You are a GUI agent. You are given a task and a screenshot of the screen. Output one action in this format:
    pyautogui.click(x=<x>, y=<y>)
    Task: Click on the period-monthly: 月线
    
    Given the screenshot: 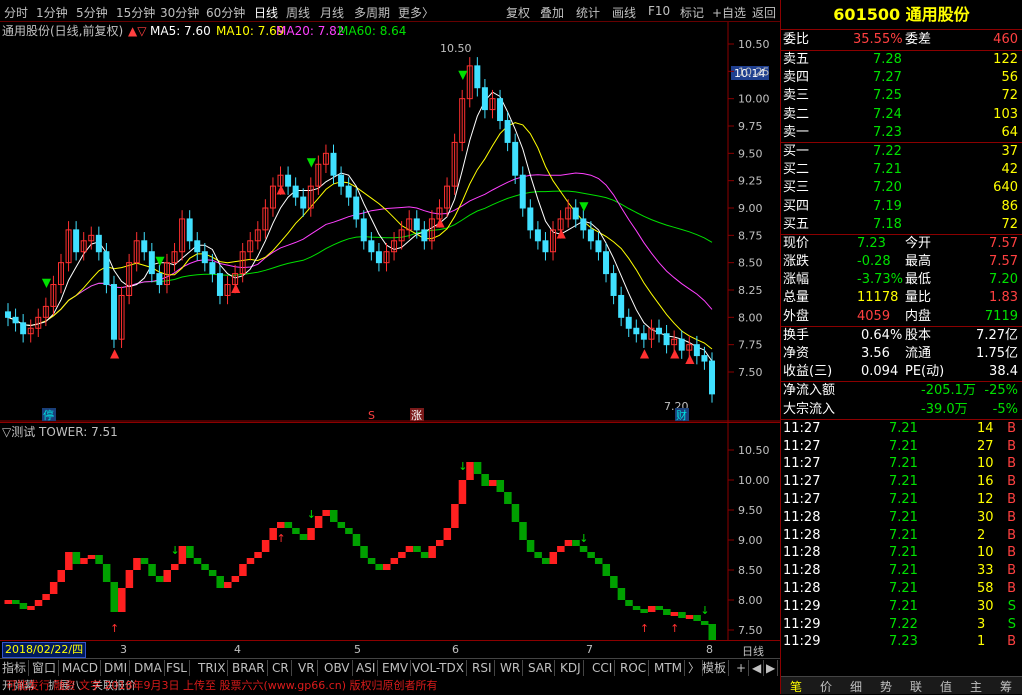 What is the action you would take?
    pyautogui.click(x=332, y=12)
    